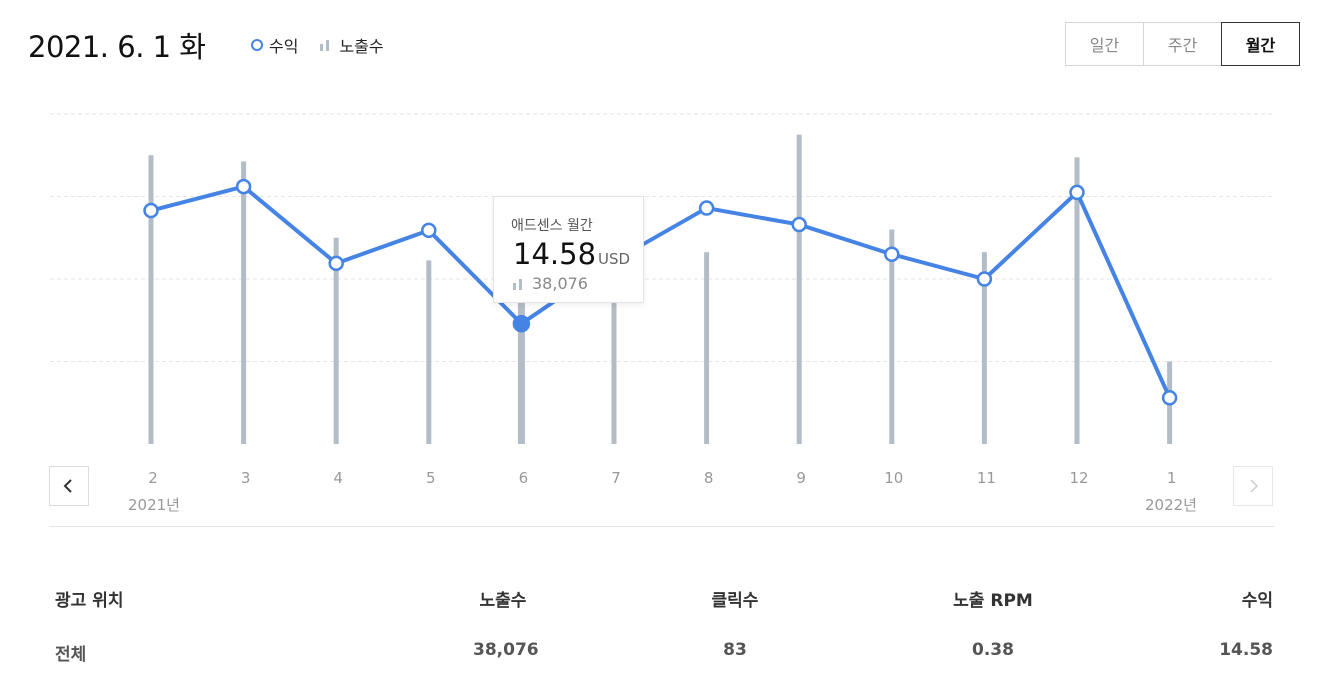 This screenshot has height=684, width=1323. I want to click on col-clicks: 클릭수, so click(735, 601).